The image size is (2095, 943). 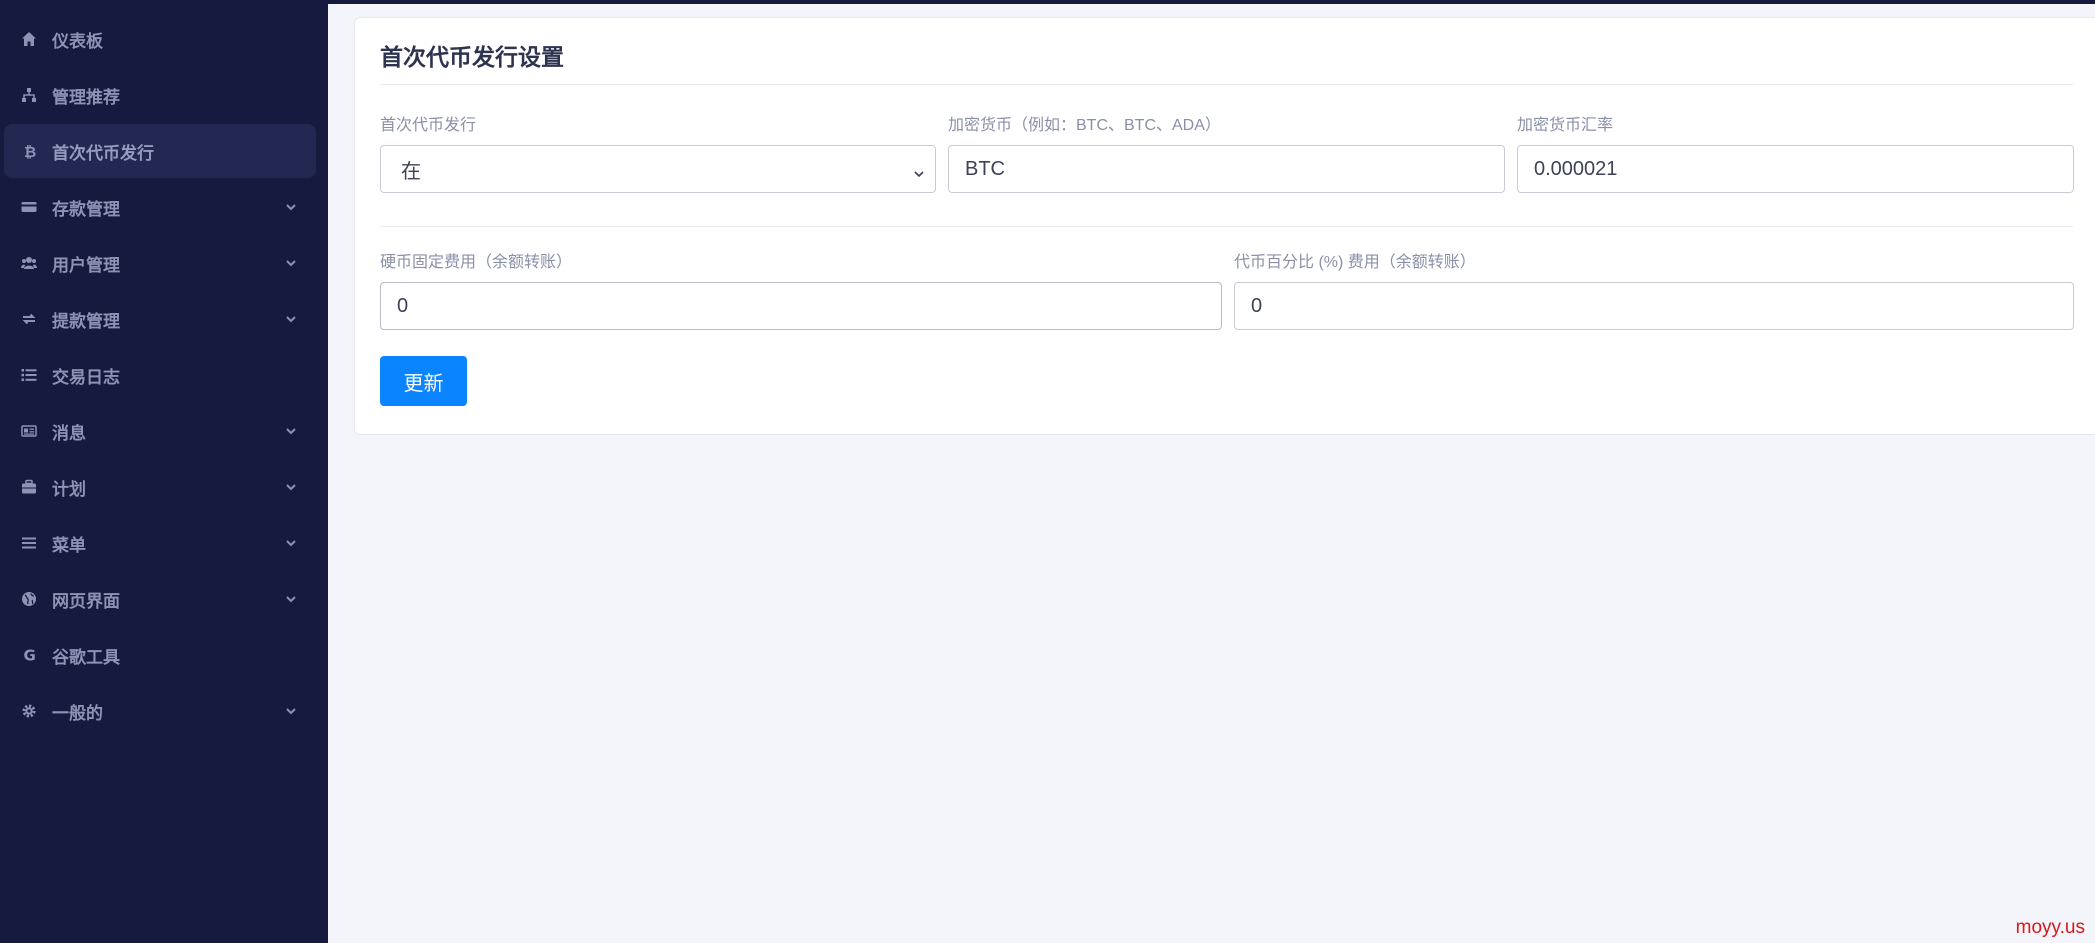 I want to click on crypto-currency-field, so click(x=1226, y=169).